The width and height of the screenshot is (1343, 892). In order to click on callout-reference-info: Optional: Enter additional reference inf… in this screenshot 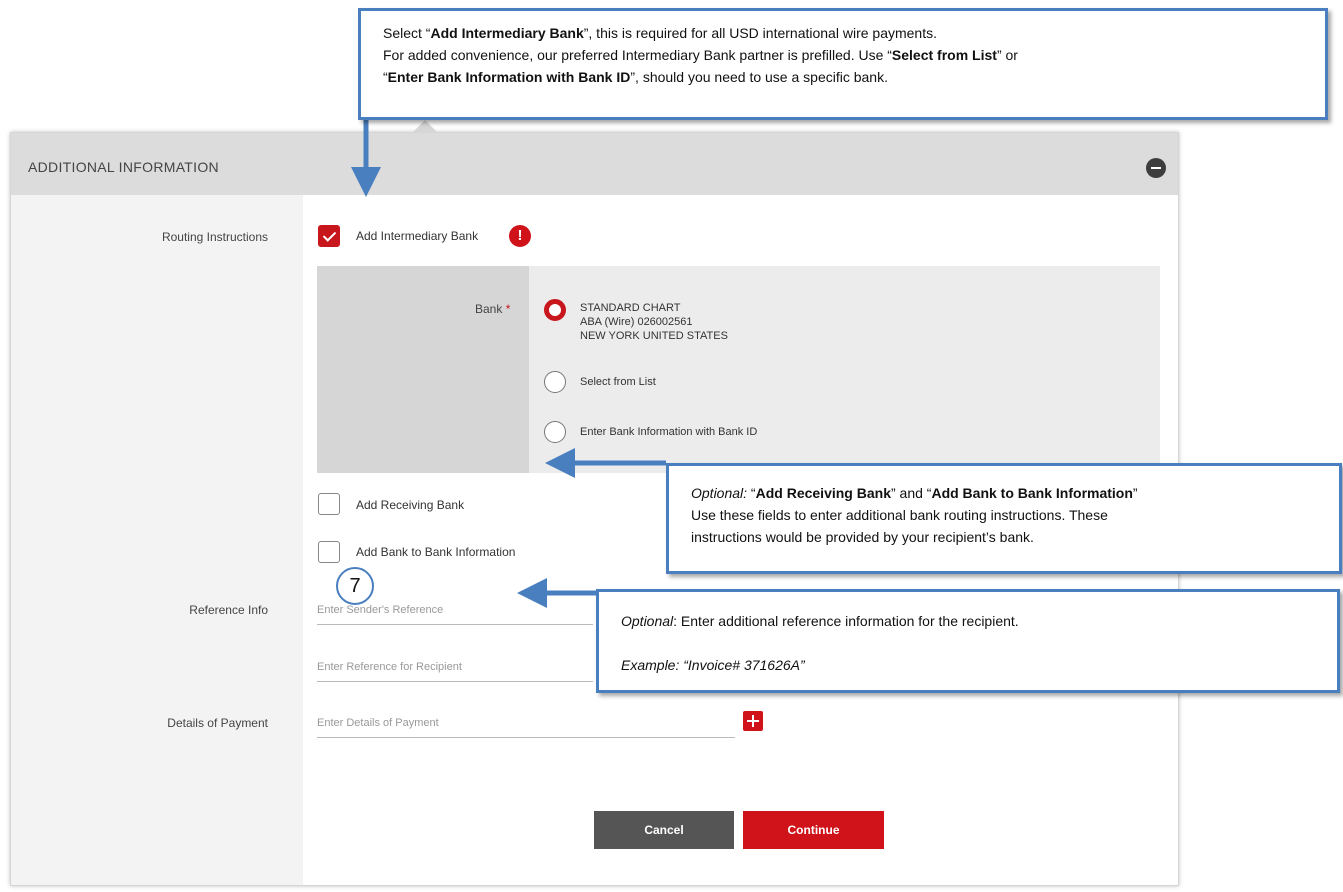, I will do `click(968, 641)`.